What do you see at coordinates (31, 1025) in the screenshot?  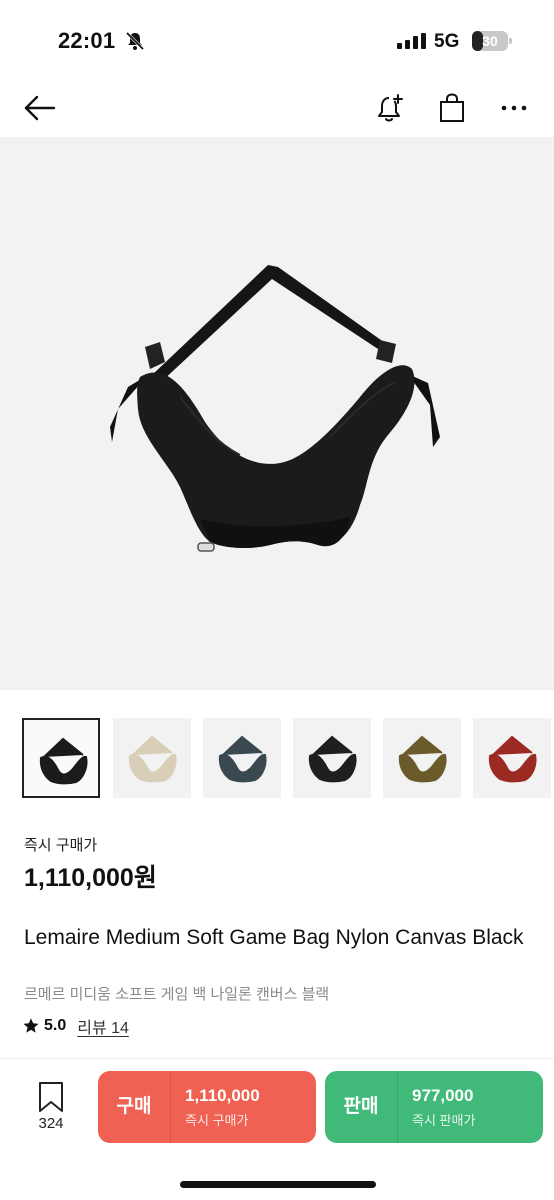 I see `star-icon` at bounding box center [31, 1025].